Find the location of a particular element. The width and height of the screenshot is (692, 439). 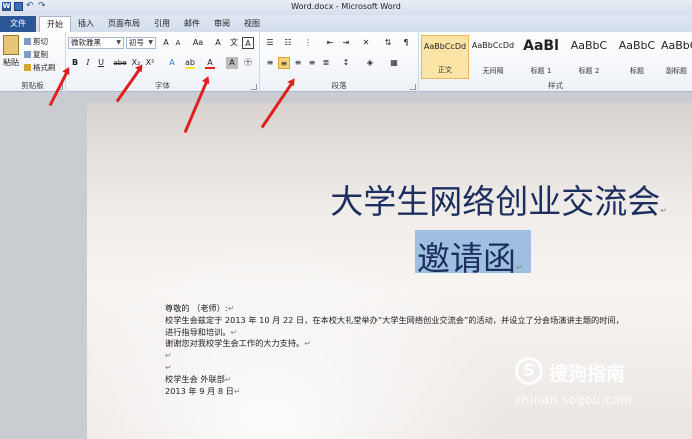

tab-page-layout: 页面布局 is located at coordinates (124, 24).